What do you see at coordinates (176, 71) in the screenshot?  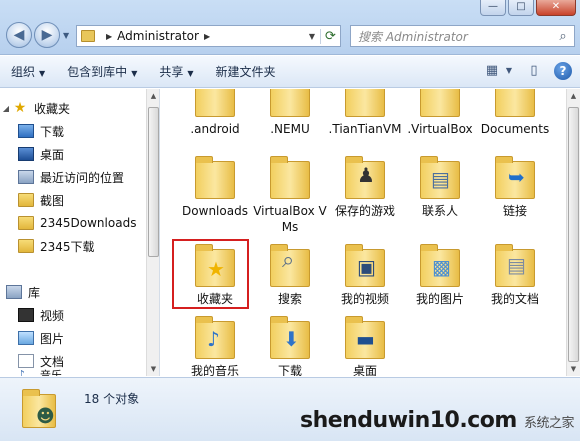 I see `share-button: 共享 ▼` at bounding box center [176, 71].